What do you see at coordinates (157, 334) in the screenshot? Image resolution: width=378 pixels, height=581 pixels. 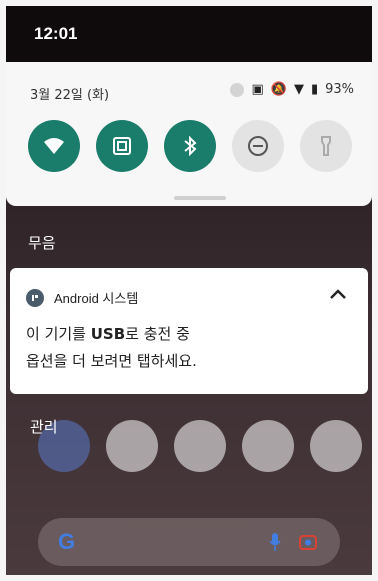 I see `notification-title-suffix: 로 충전 중` at bounding box center [157, 334].